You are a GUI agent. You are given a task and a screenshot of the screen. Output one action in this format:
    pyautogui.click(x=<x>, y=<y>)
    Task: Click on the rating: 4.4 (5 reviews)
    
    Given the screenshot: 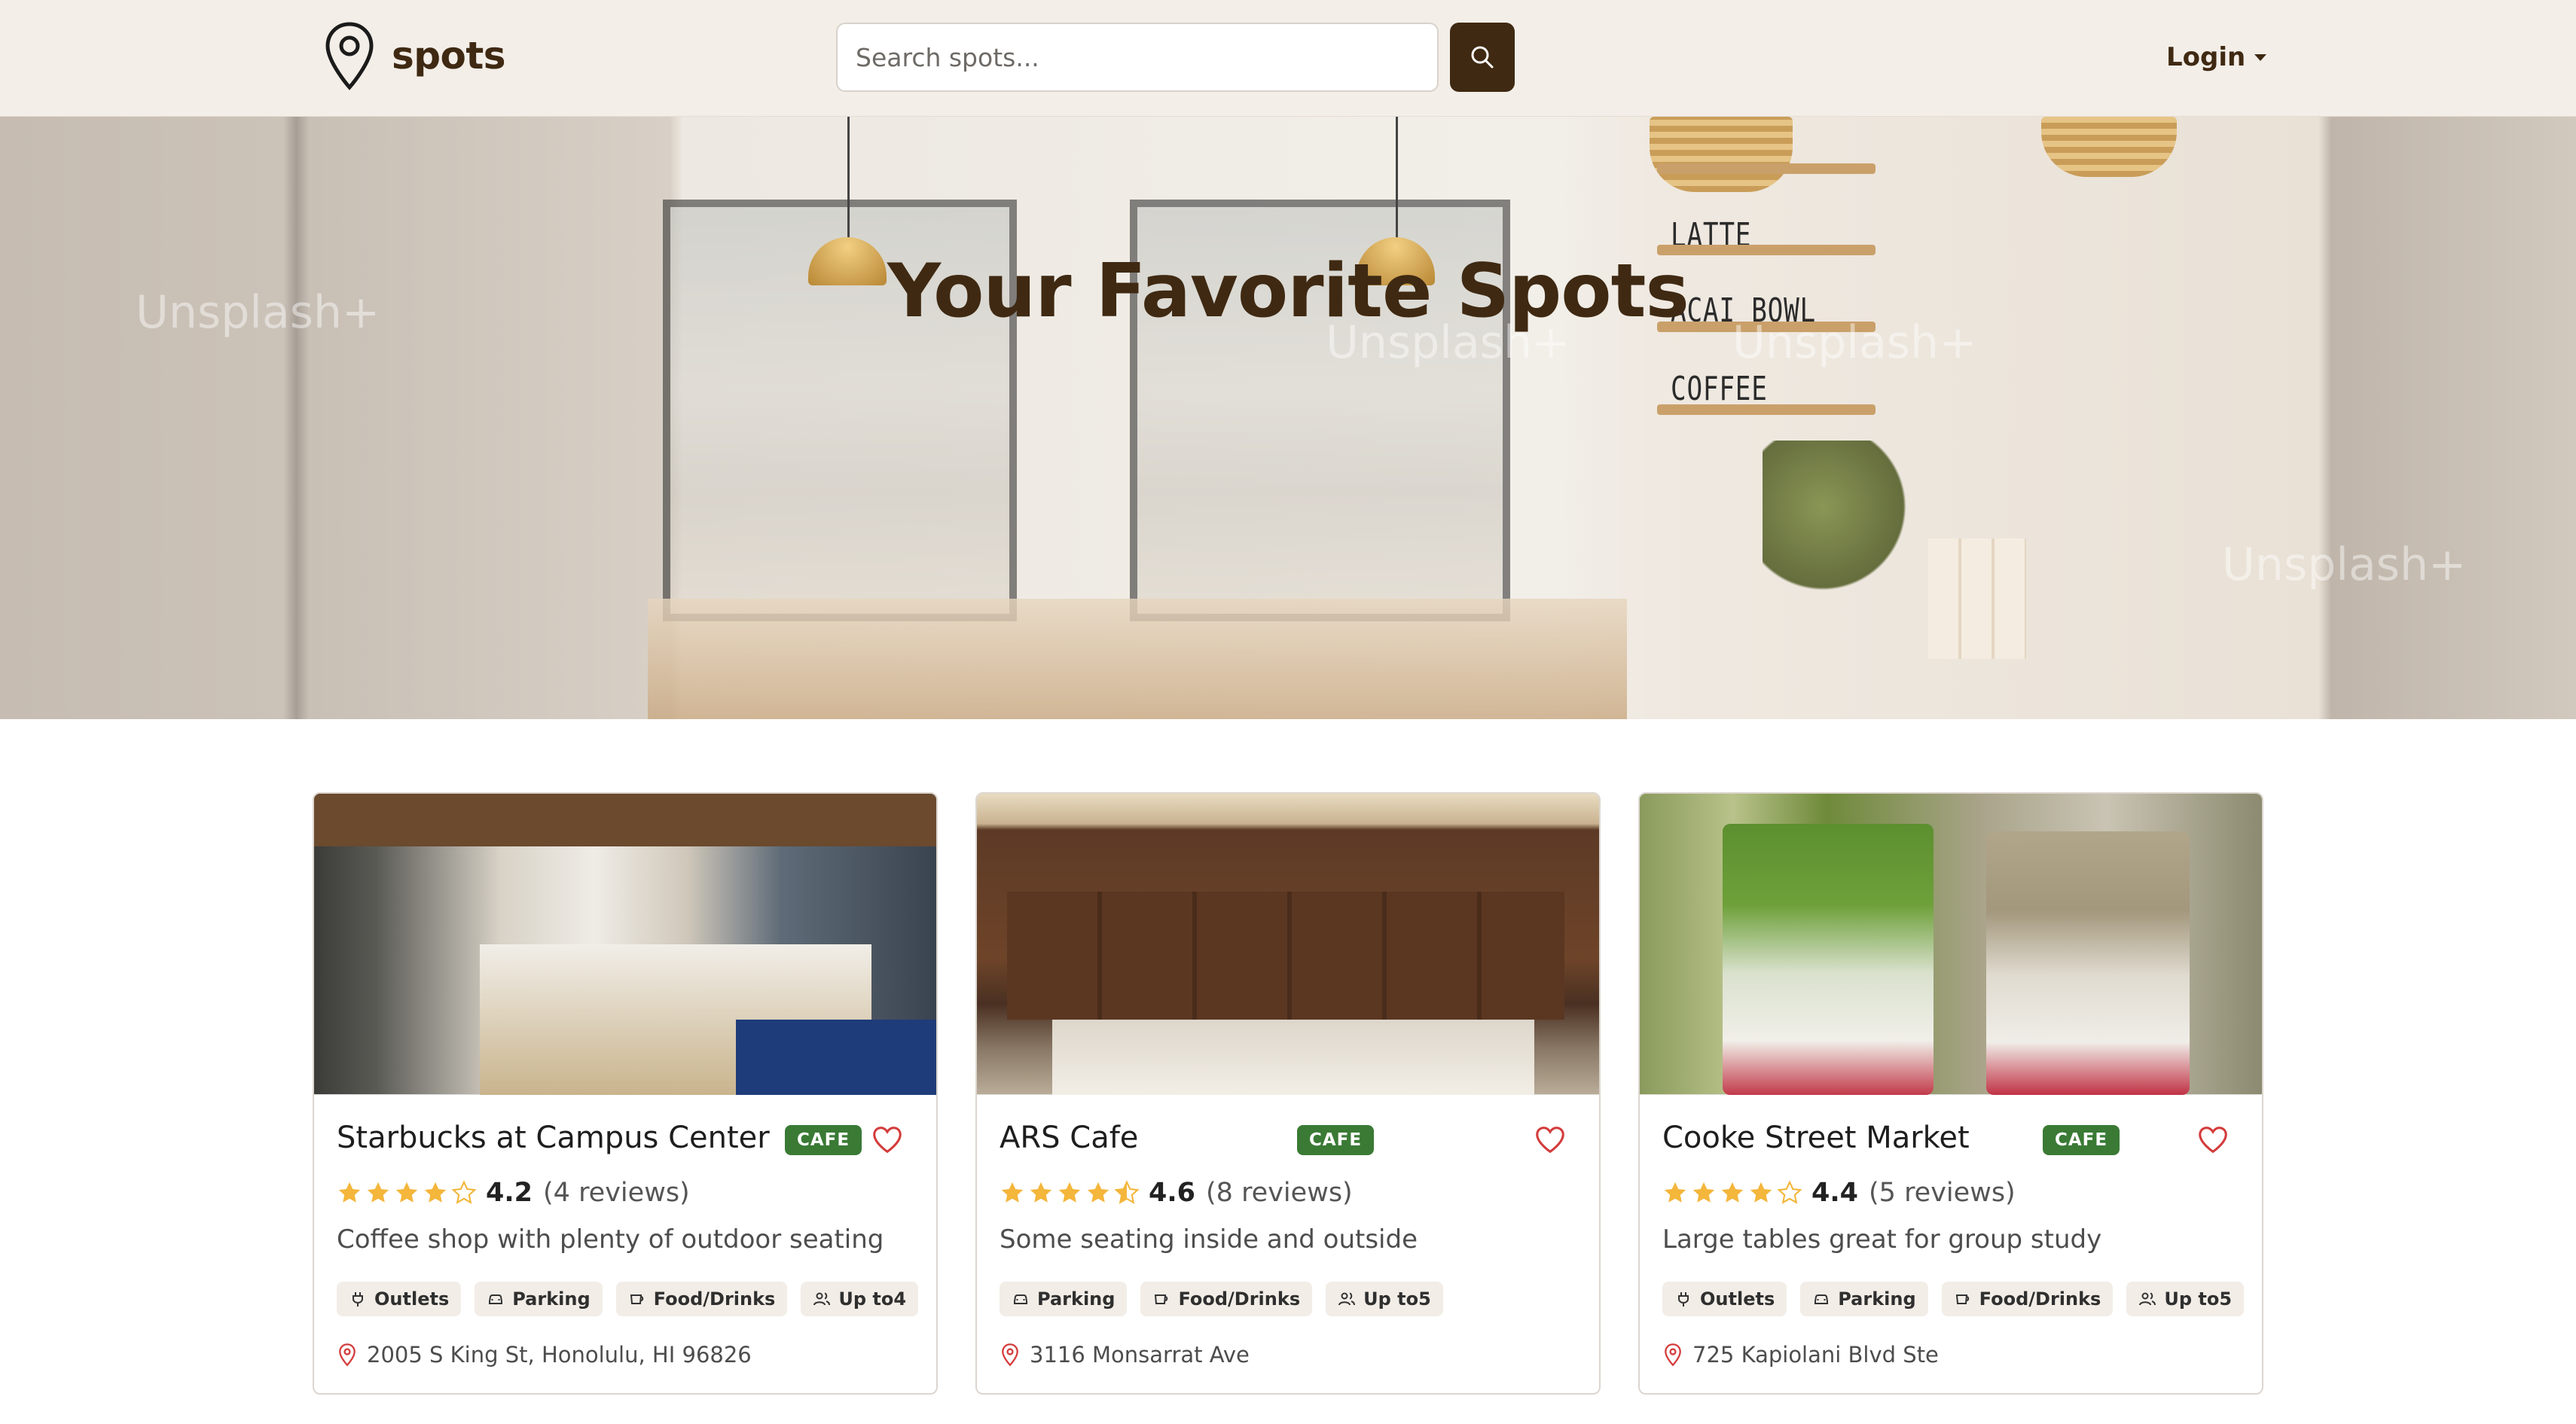 What is the action you would take?
    pyautogui.click(x=1839, y=1193)
    